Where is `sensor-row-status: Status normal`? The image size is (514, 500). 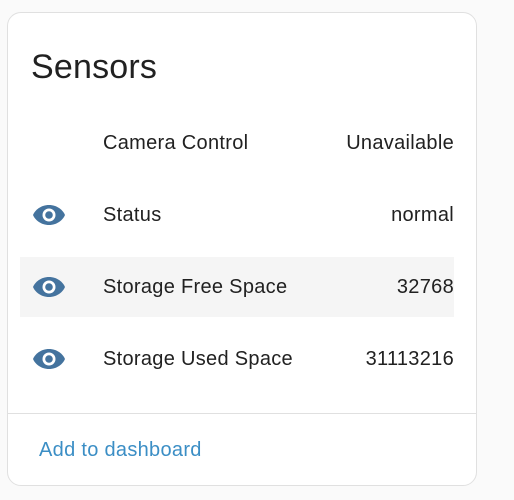
sensor-row-status: Status normal is located at coordinates (237, 215).